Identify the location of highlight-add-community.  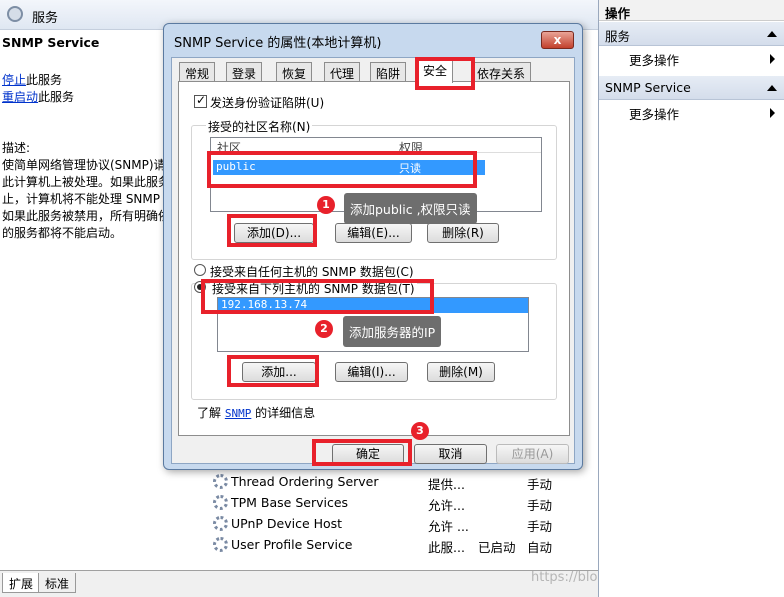
(272, 230).